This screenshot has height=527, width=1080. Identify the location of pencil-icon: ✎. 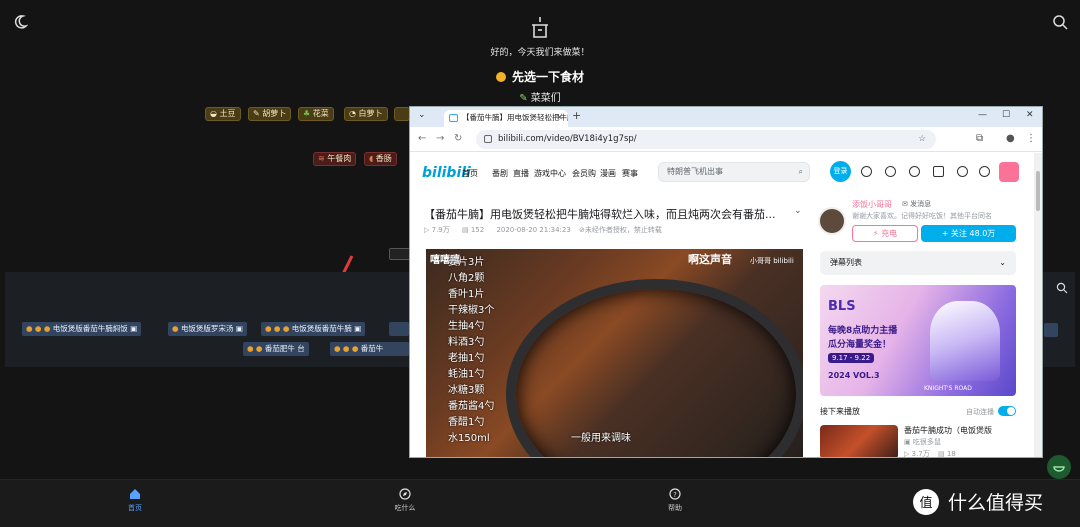
(525, 98).